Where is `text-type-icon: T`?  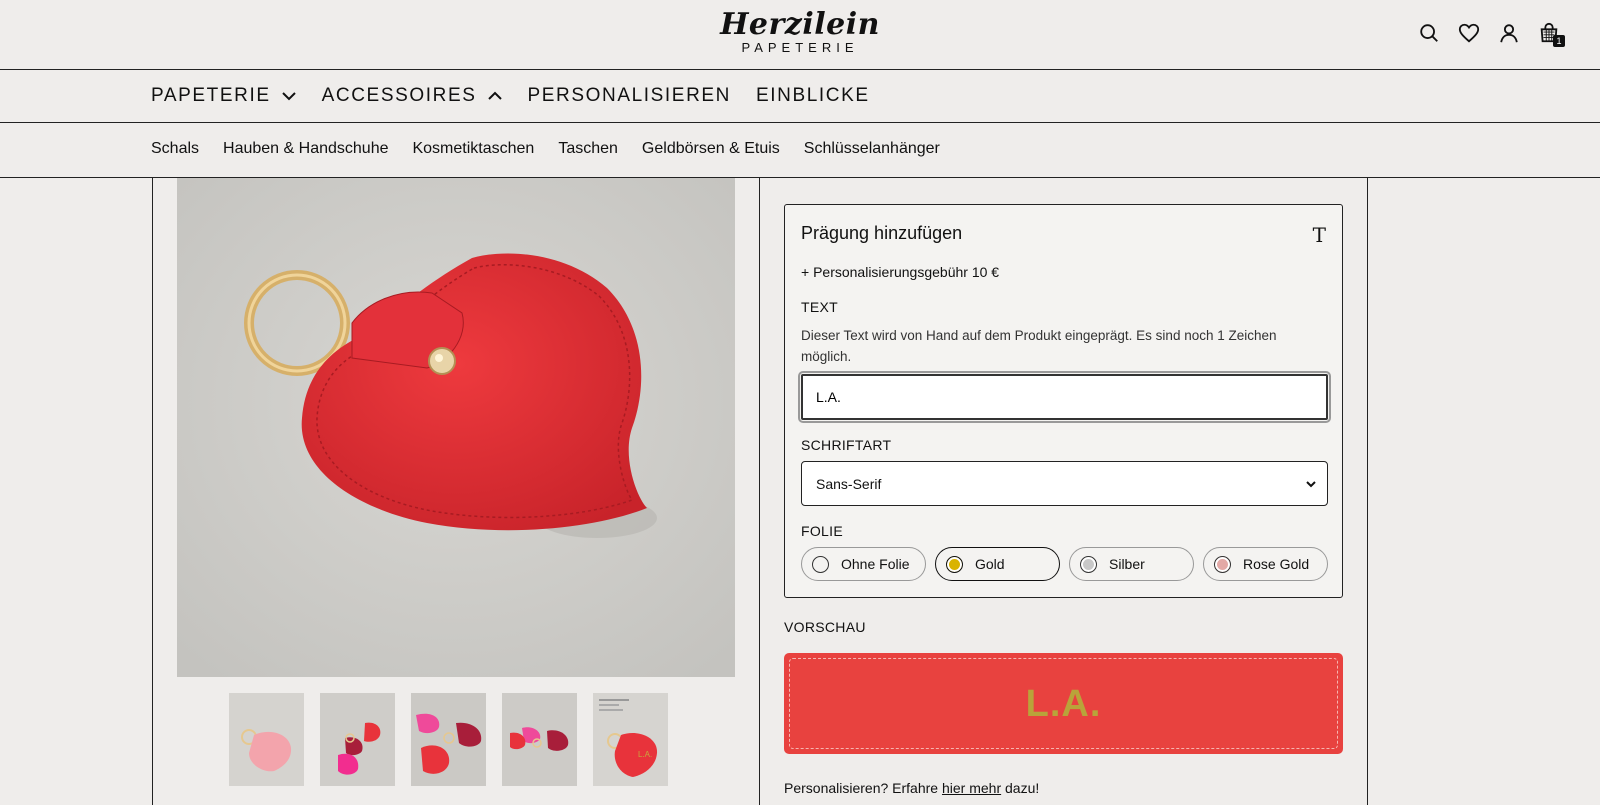 text-type-icon: T is located at coordinates (1319, 235).